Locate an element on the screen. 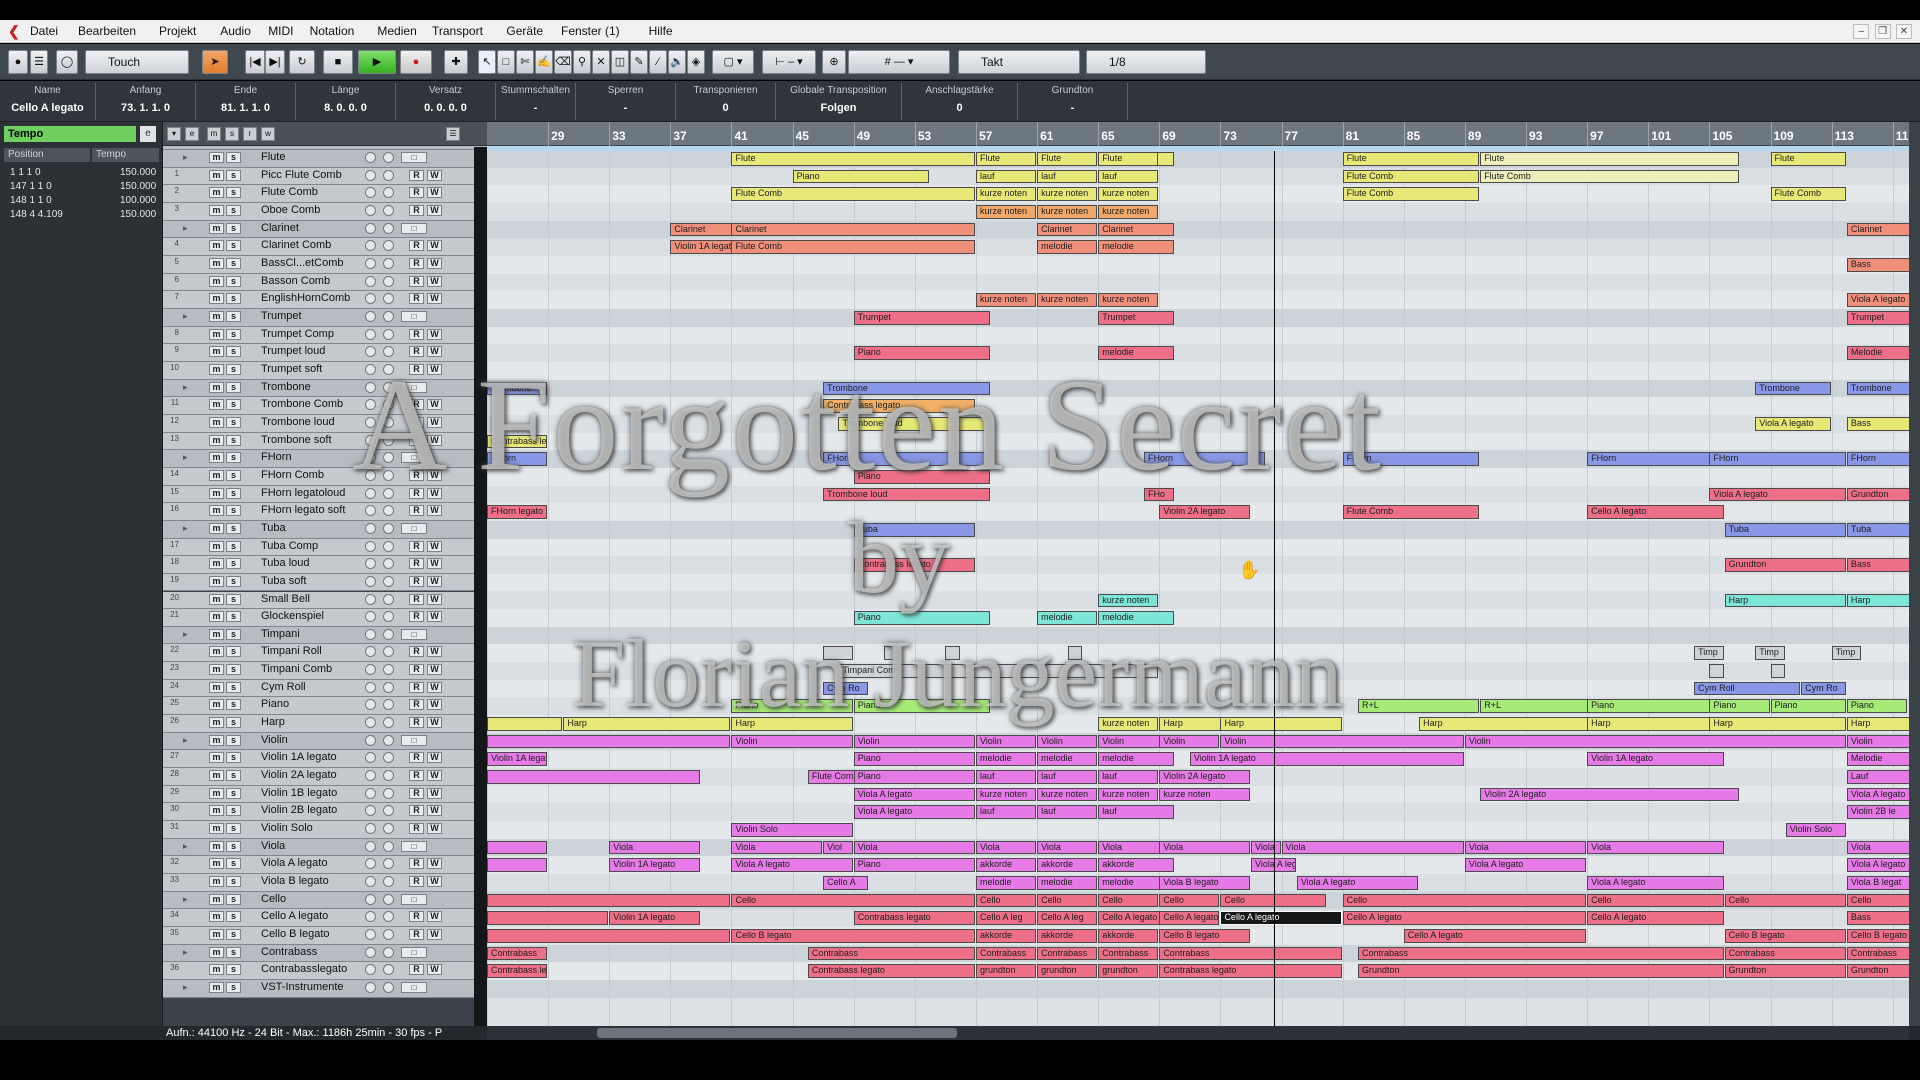 The image size is (1920, 1080). midi-part: Clarinet is located at coordinates (1067, 229).